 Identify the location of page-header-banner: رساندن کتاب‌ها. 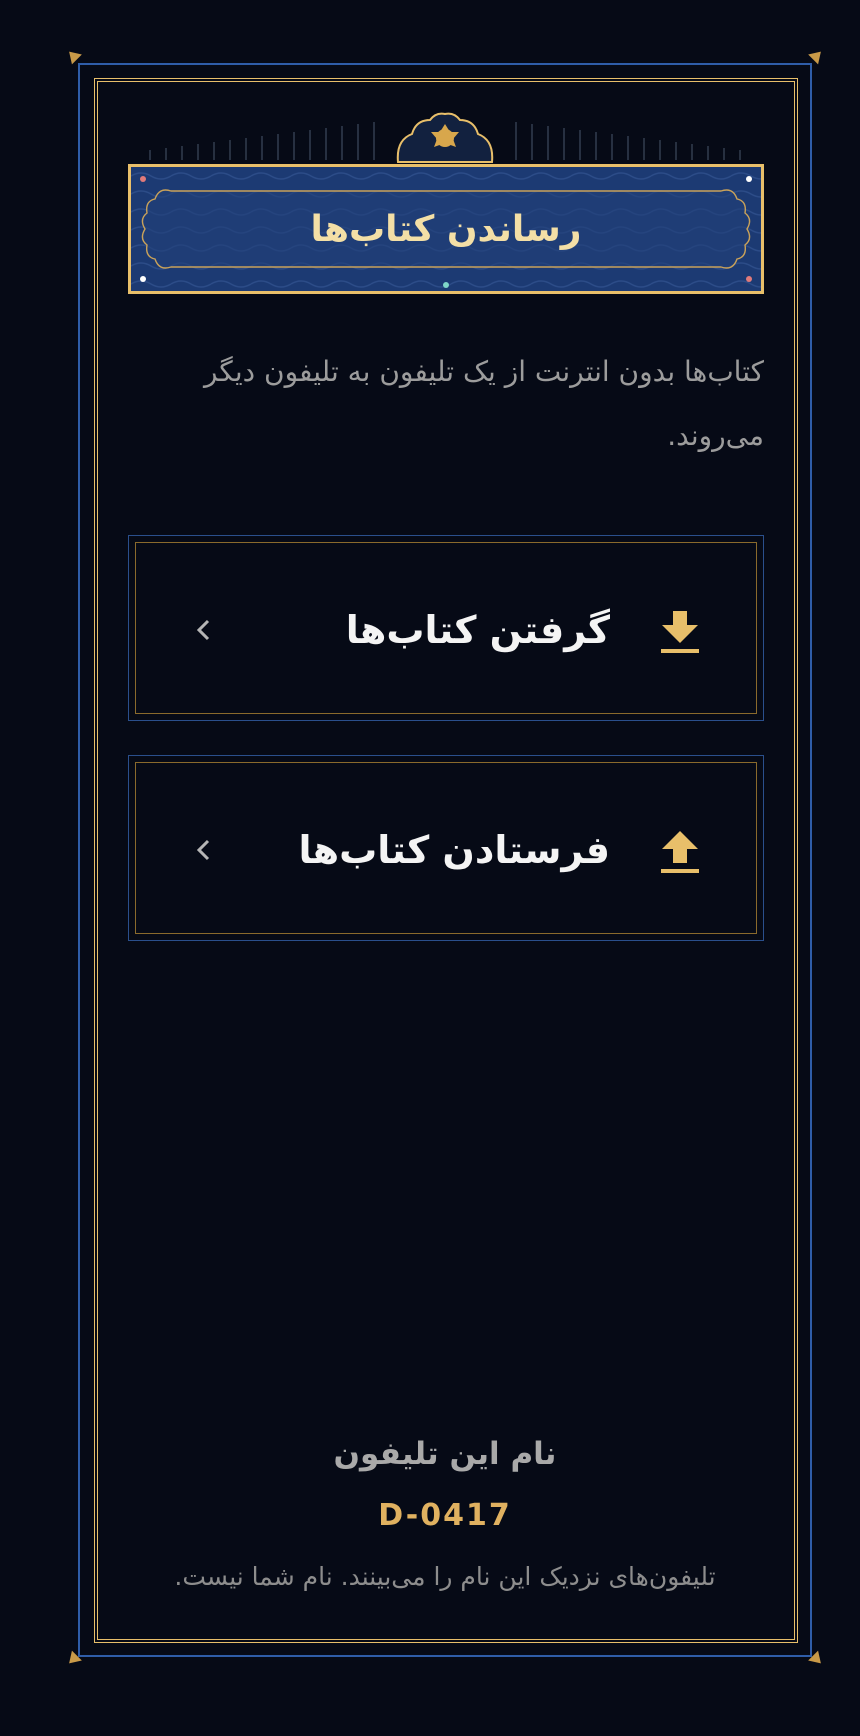
(446, 229).